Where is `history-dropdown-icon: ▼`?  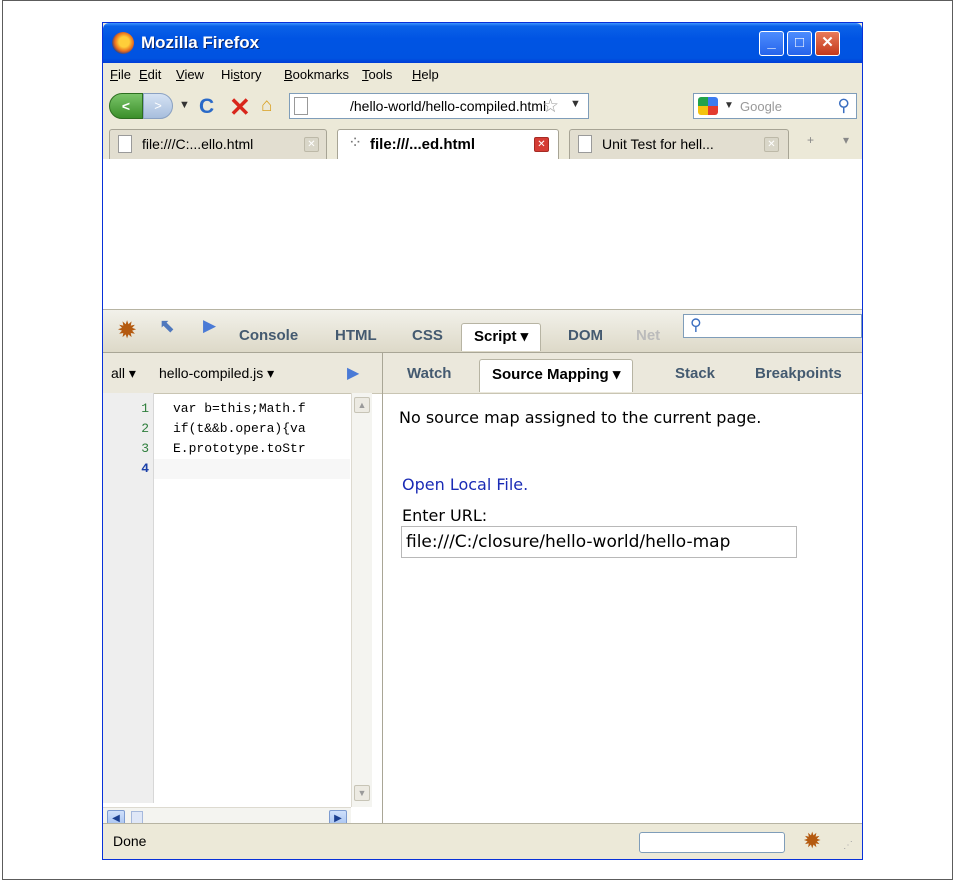 history-dropdown-icon: ▼ is located at coordinates (184, 105).